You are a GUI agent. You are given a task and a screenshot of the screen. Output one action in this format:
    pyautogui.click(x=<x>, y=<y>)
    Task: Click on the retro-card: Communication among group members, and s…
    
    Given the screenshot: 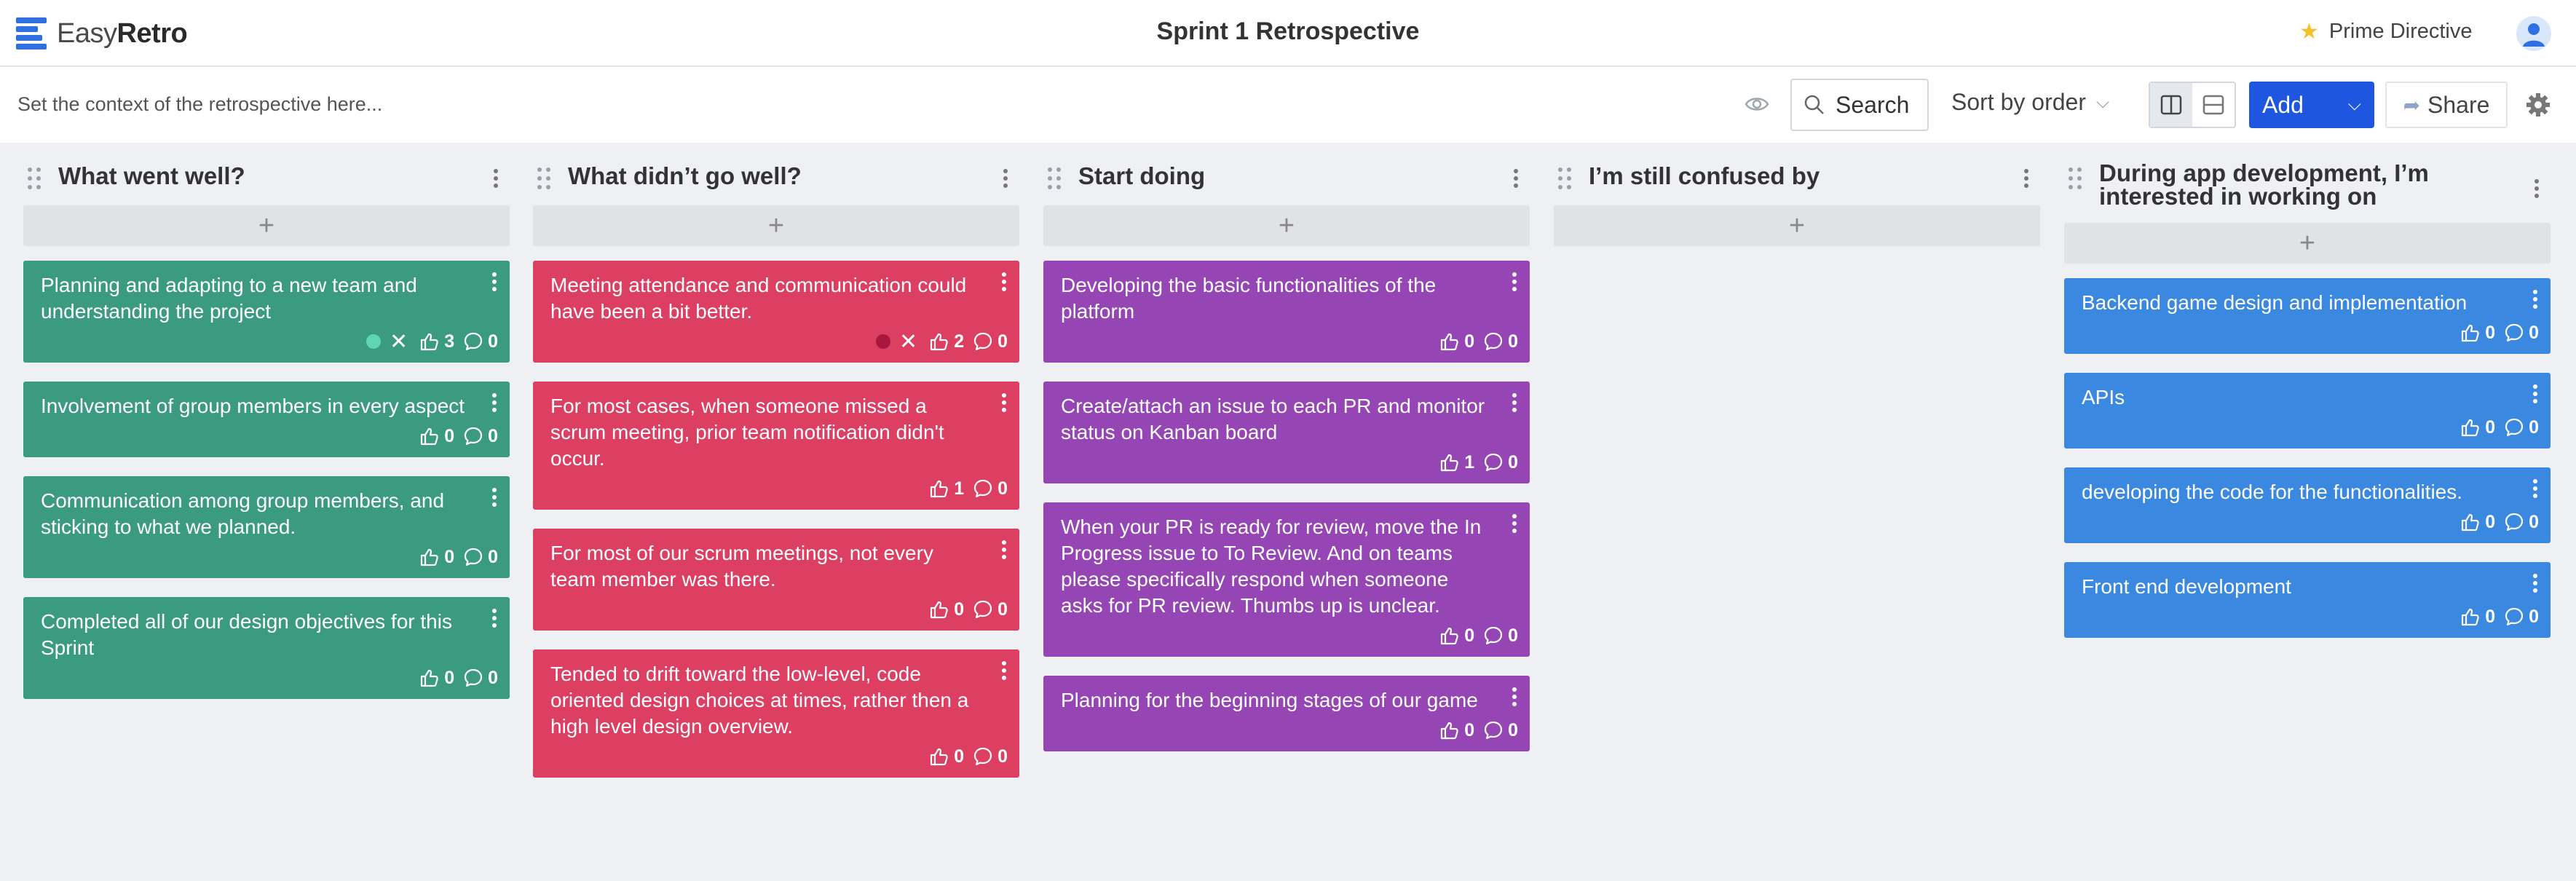 What is the action you would take?
    pyautogui.click(x=267, y=527)
    